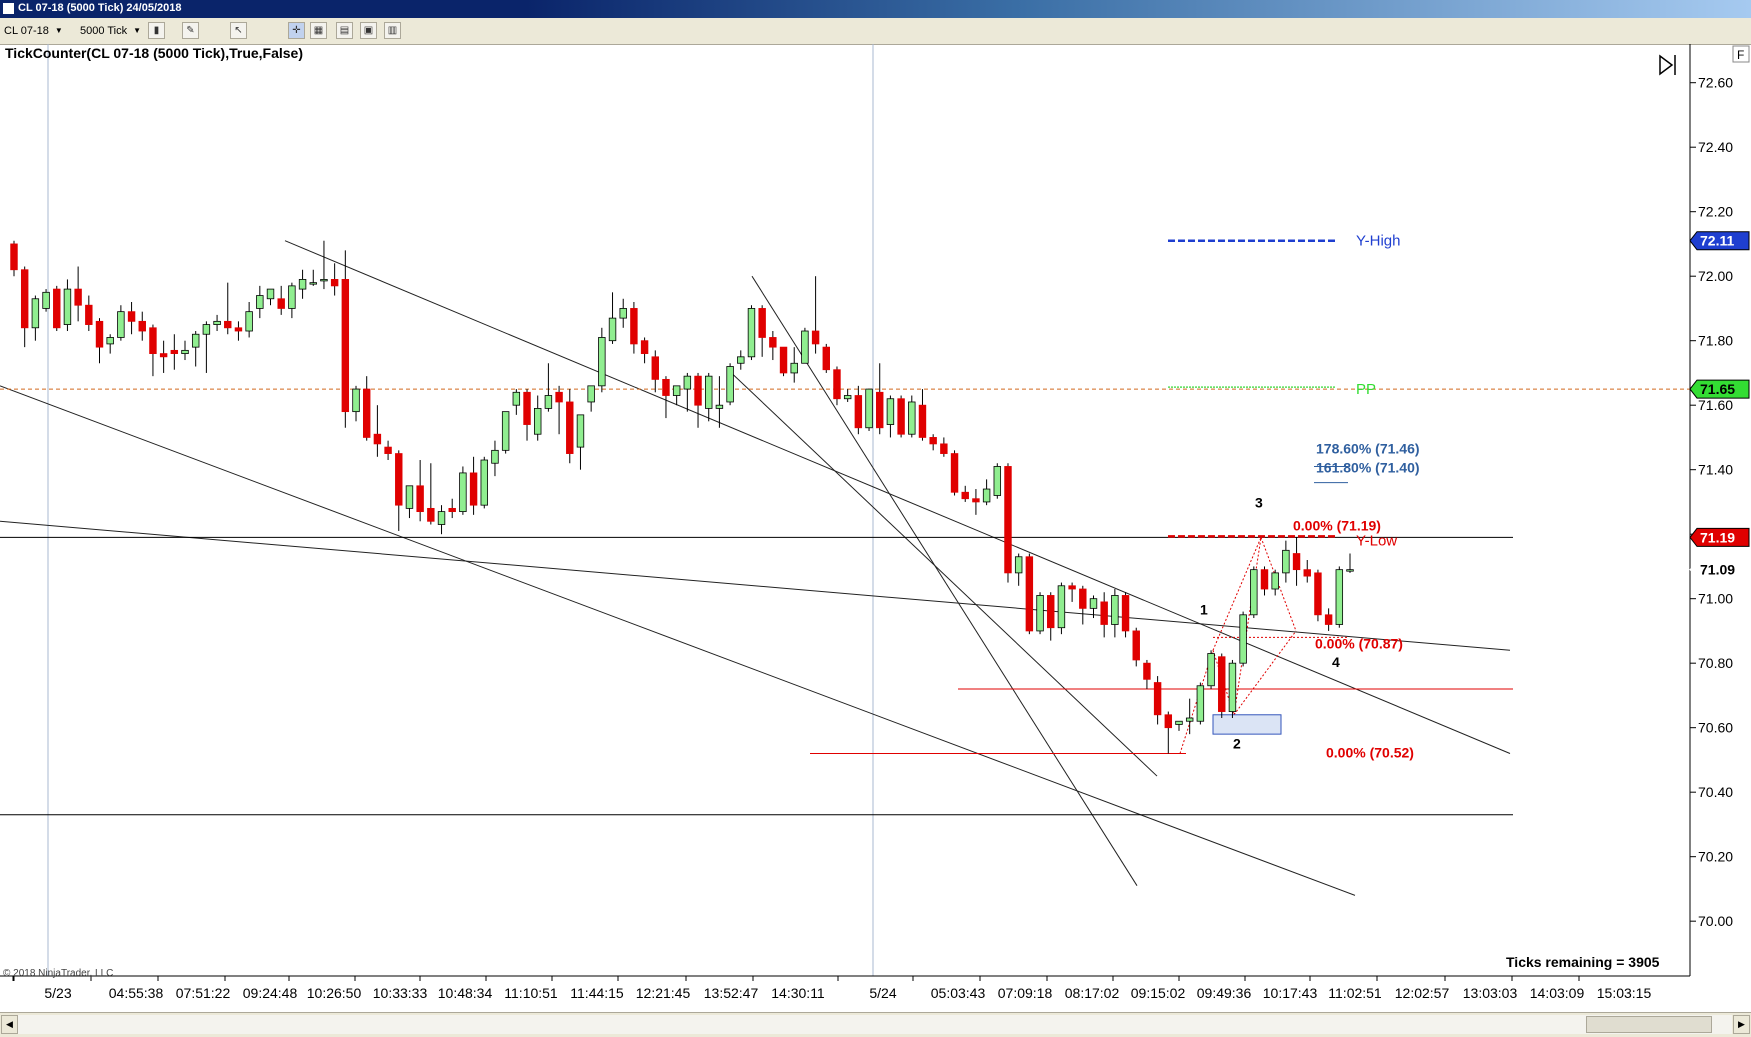  What do you see at coordinates (296, 30) in the screenshot?
I see `crosshair-icon: ✛` at bounding box center [296, 30].